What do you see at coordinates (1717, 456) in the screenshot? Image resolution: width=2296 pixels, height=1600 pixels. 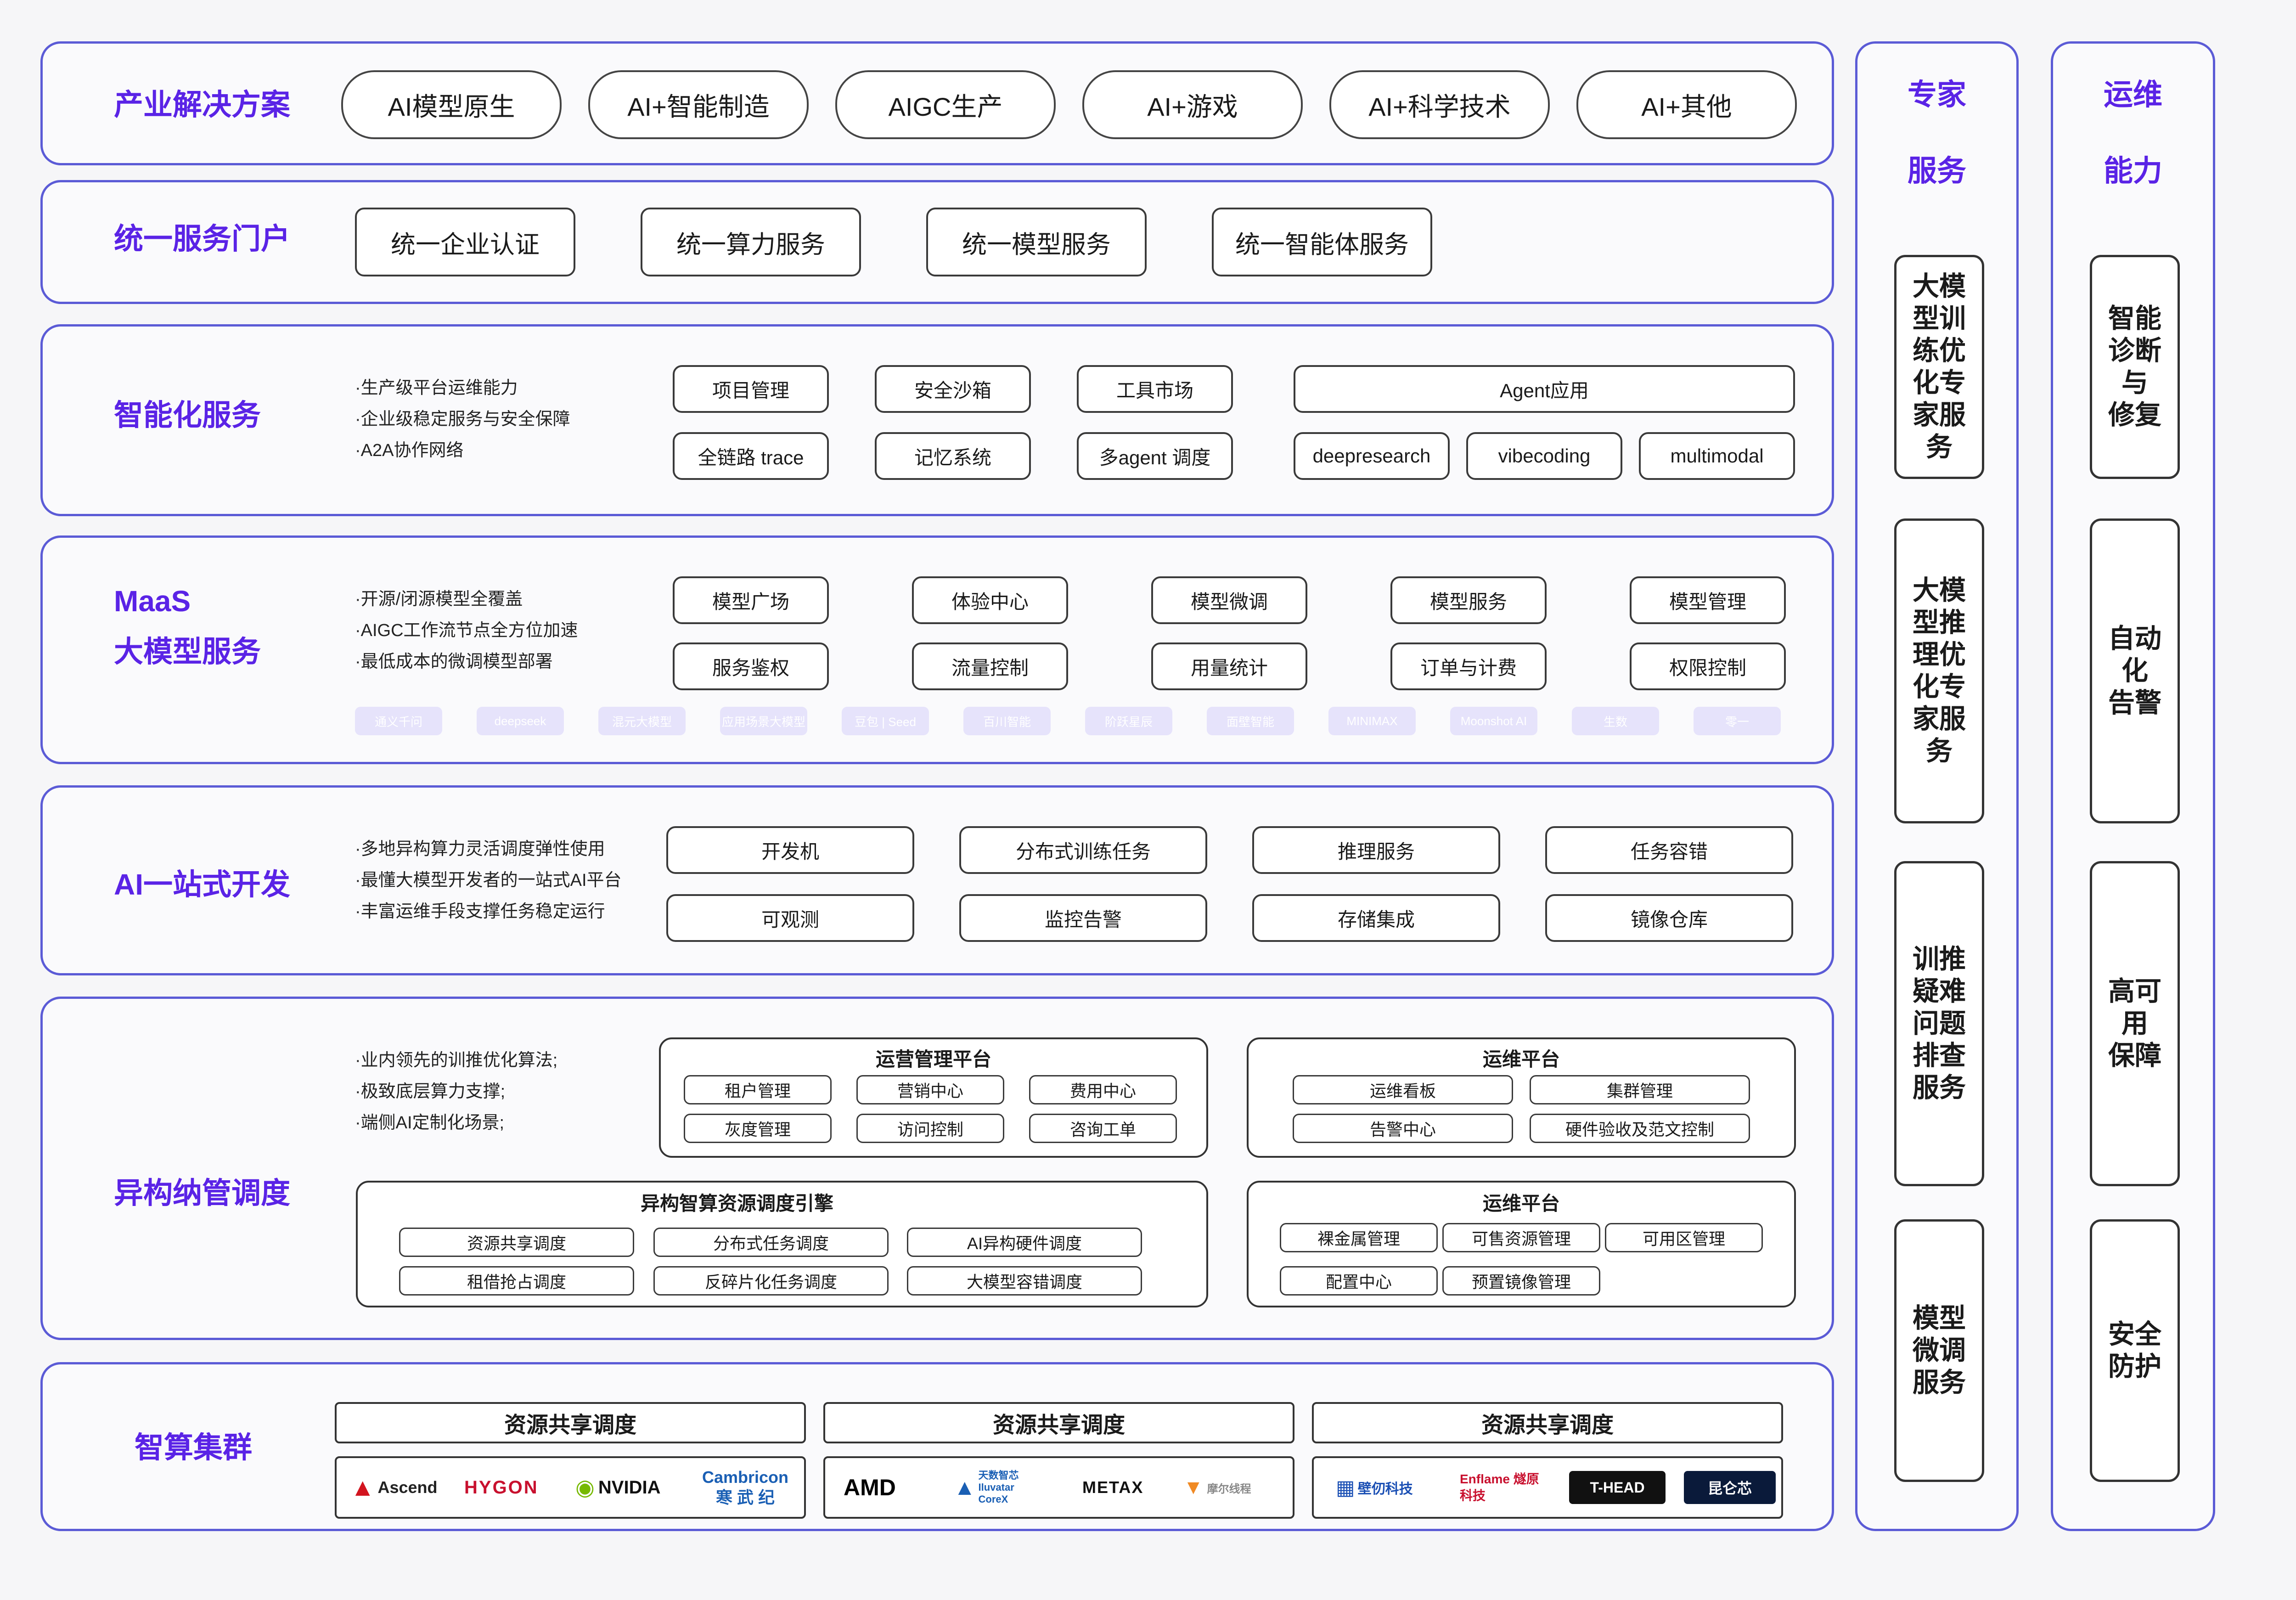 I see `agent-item: multimodal` at bounding box center [1717, 456].